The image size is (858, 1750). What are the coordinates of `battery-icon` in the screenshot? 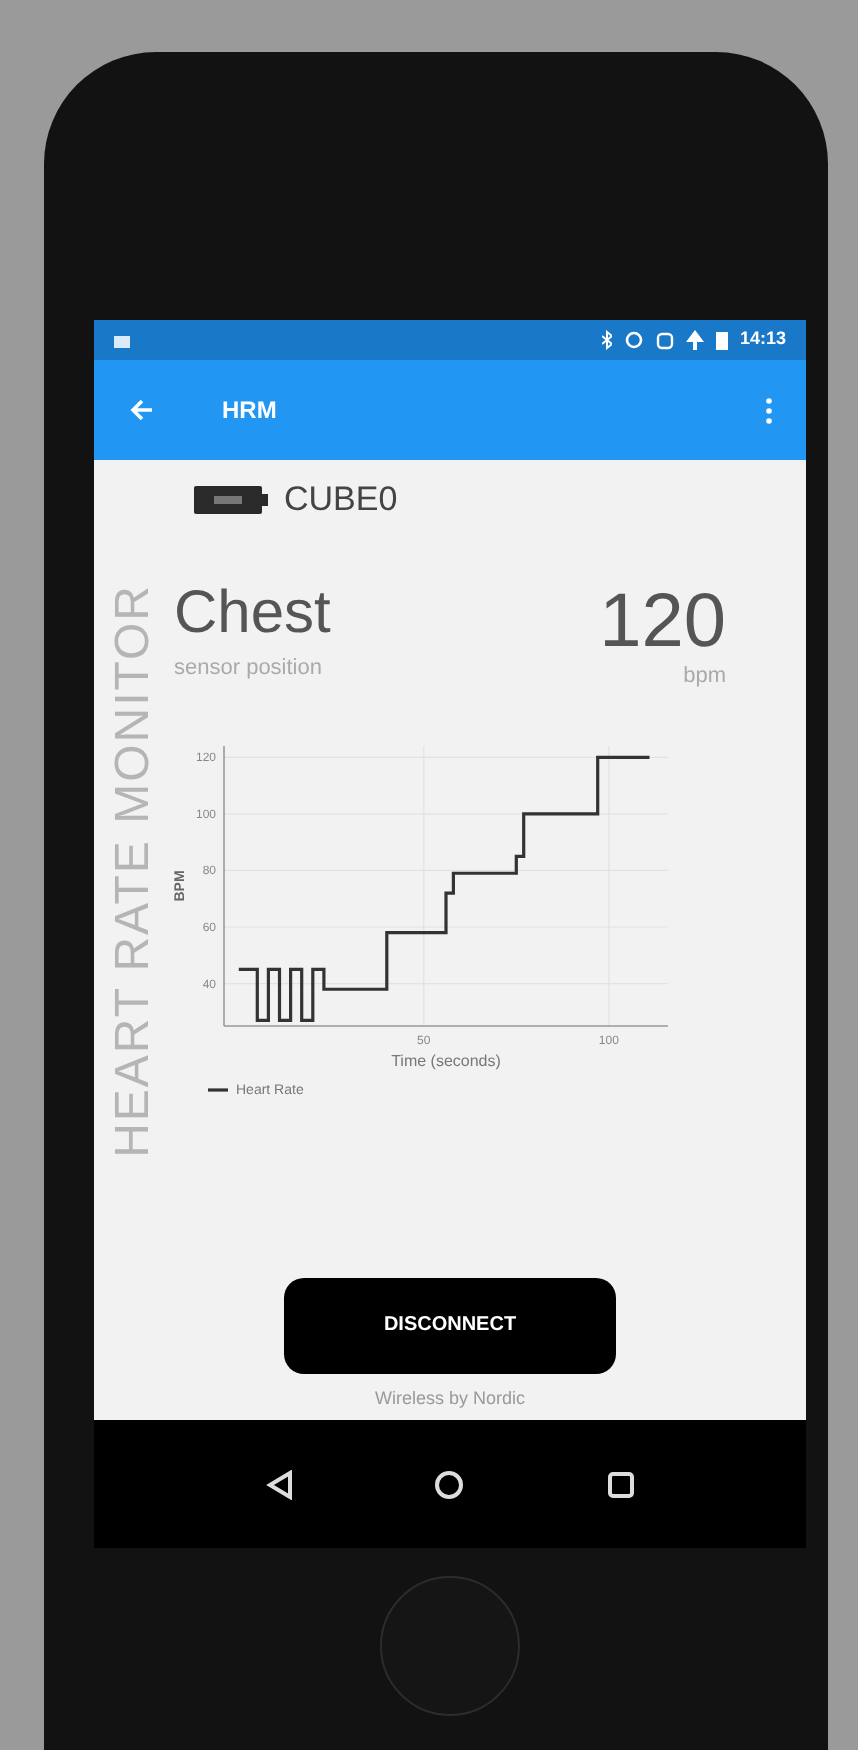 It's located at (721, 340).